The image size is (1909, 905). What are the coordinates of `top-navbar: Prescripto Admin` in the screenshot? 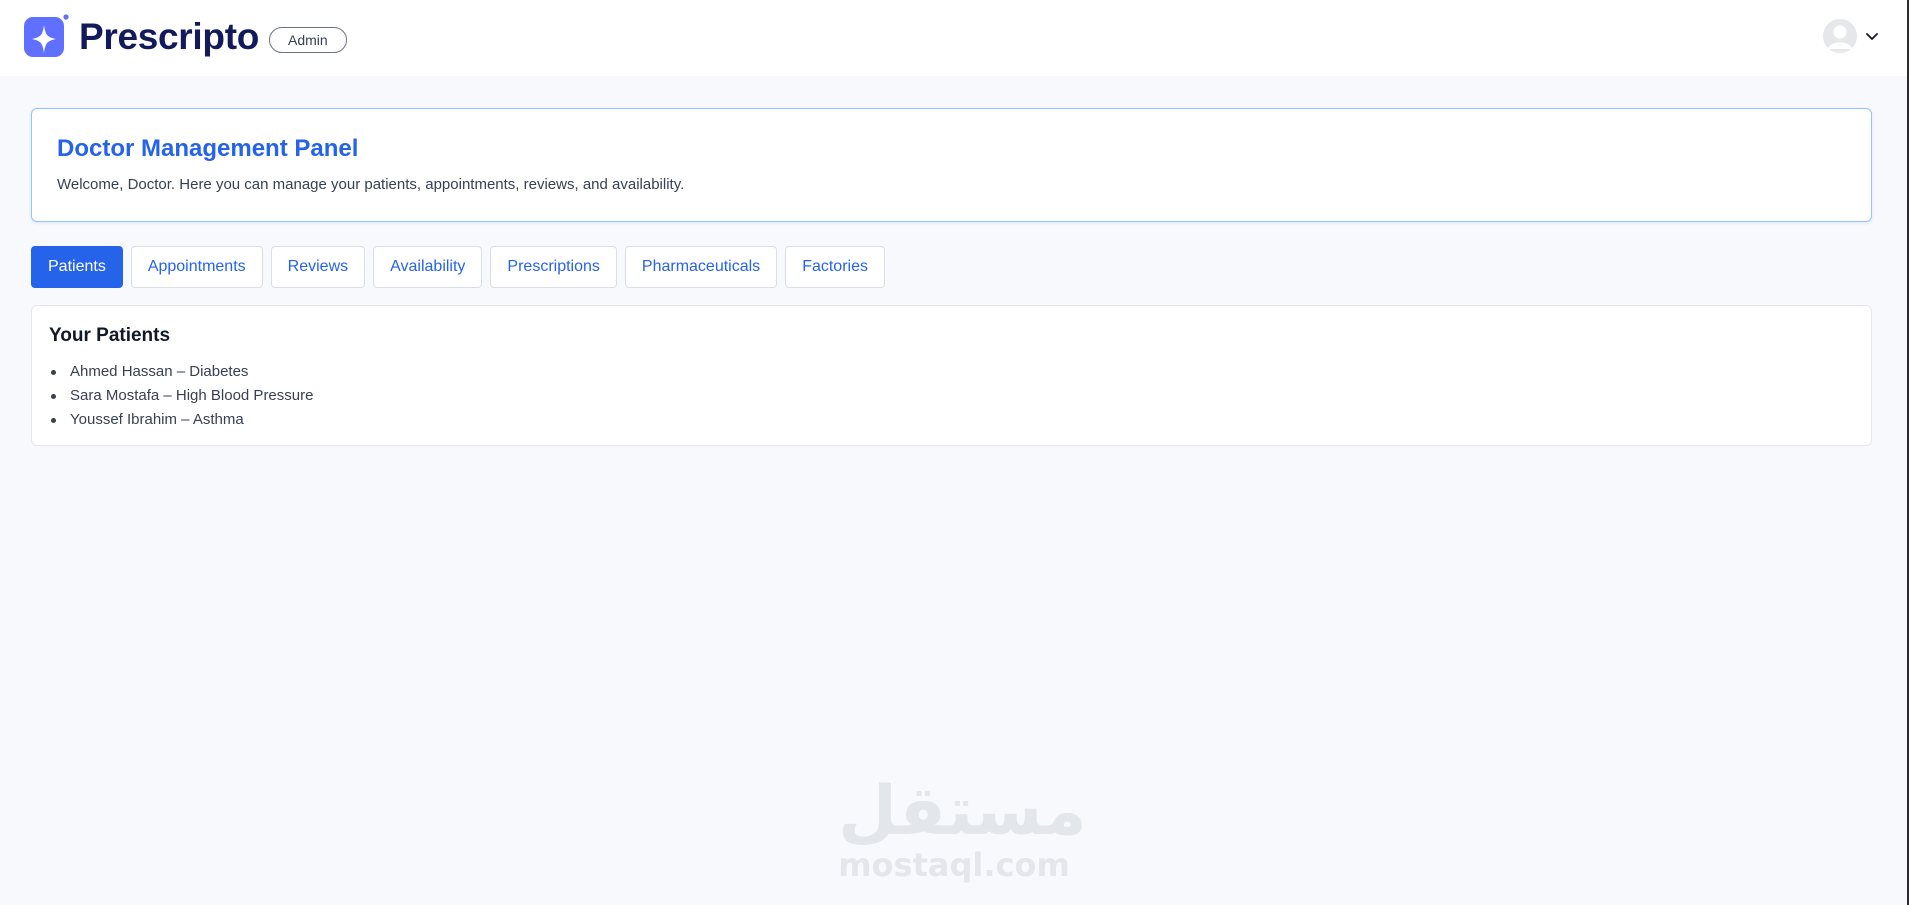 It's located at (954, 38).